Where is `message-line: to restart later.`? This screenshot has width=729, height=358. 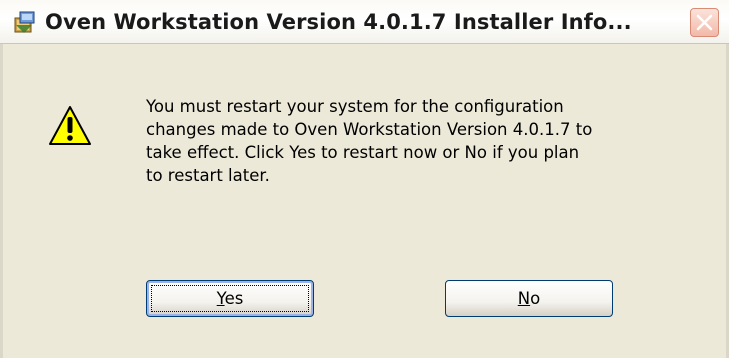
message-line: to restart later. is located at coordinates (208, 175).